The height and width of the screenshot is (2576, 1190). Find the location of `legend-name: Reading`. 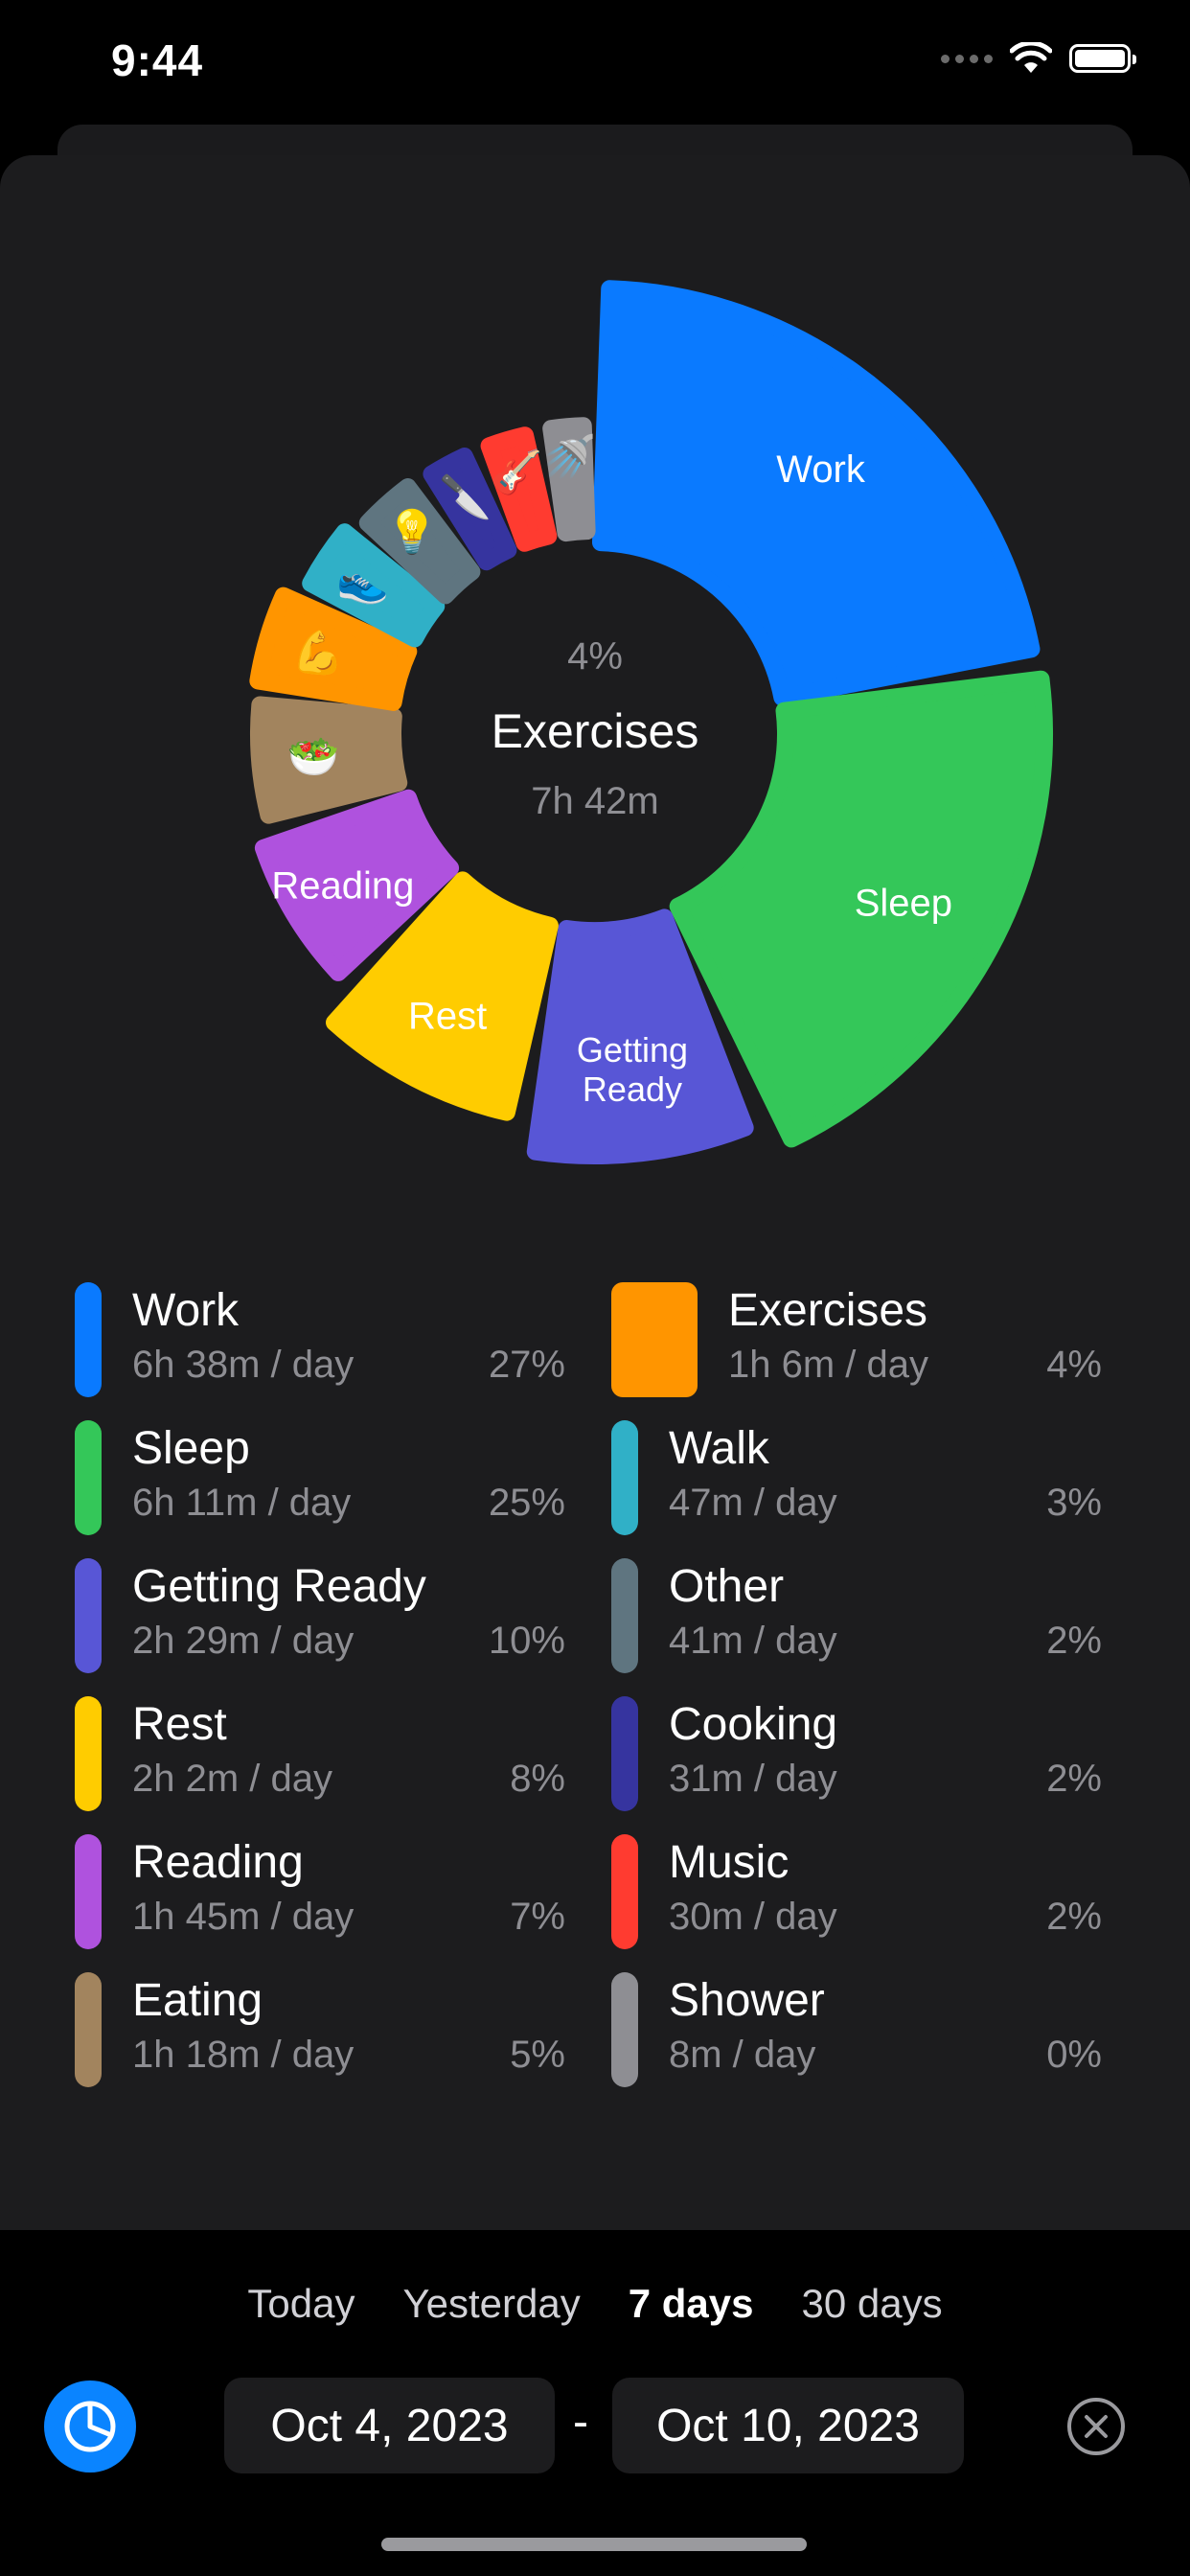

legend-name: Reading is located at coordinates (218, 1862).